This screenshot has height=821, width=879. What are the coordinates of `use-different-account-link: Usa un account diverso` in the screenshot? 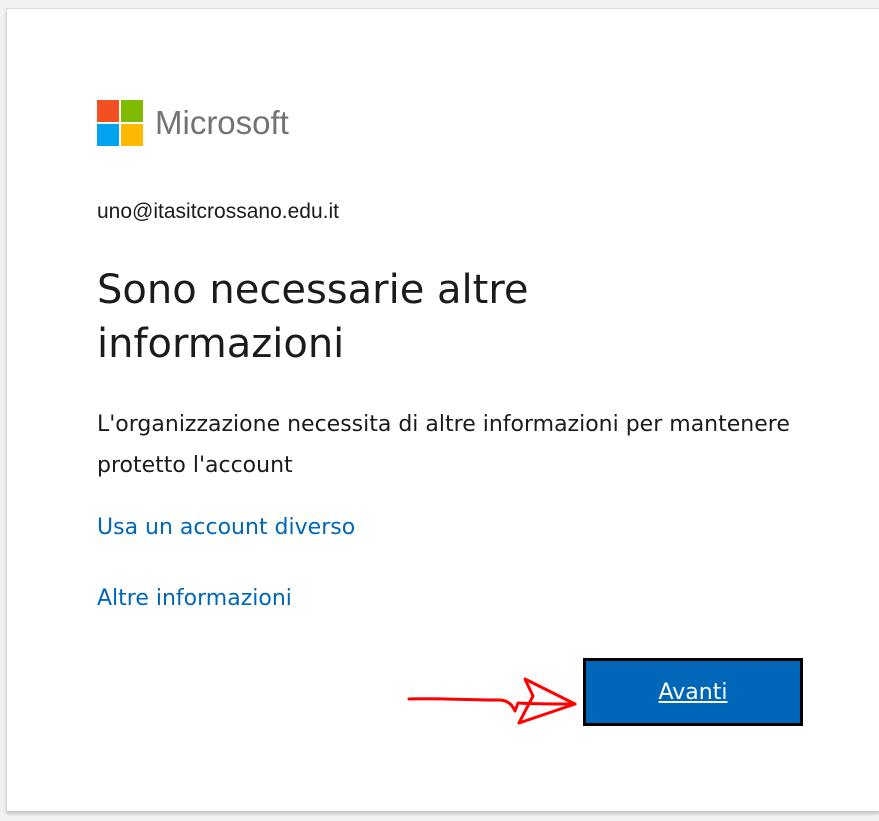 It's located at (226, 527).